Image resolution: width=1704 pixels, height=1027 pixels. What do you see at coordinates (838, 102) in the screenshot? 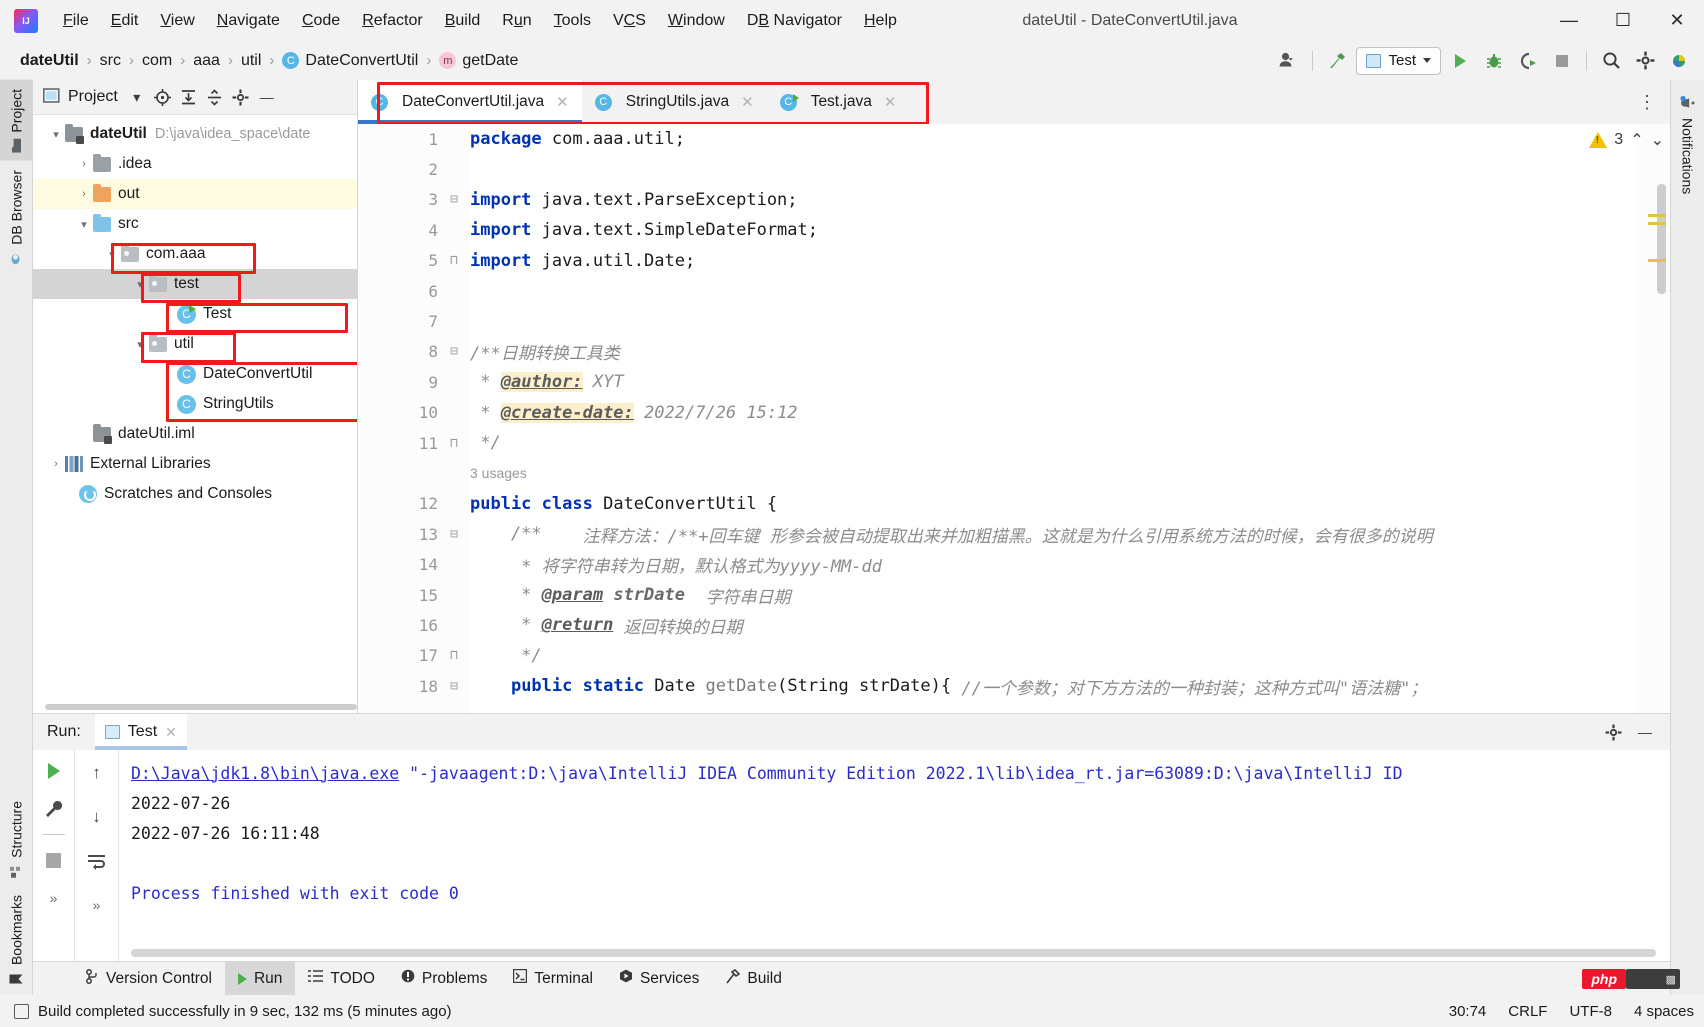
I see `tab-Test-java: C Test.java ✕` at bounding box center [838, 102].